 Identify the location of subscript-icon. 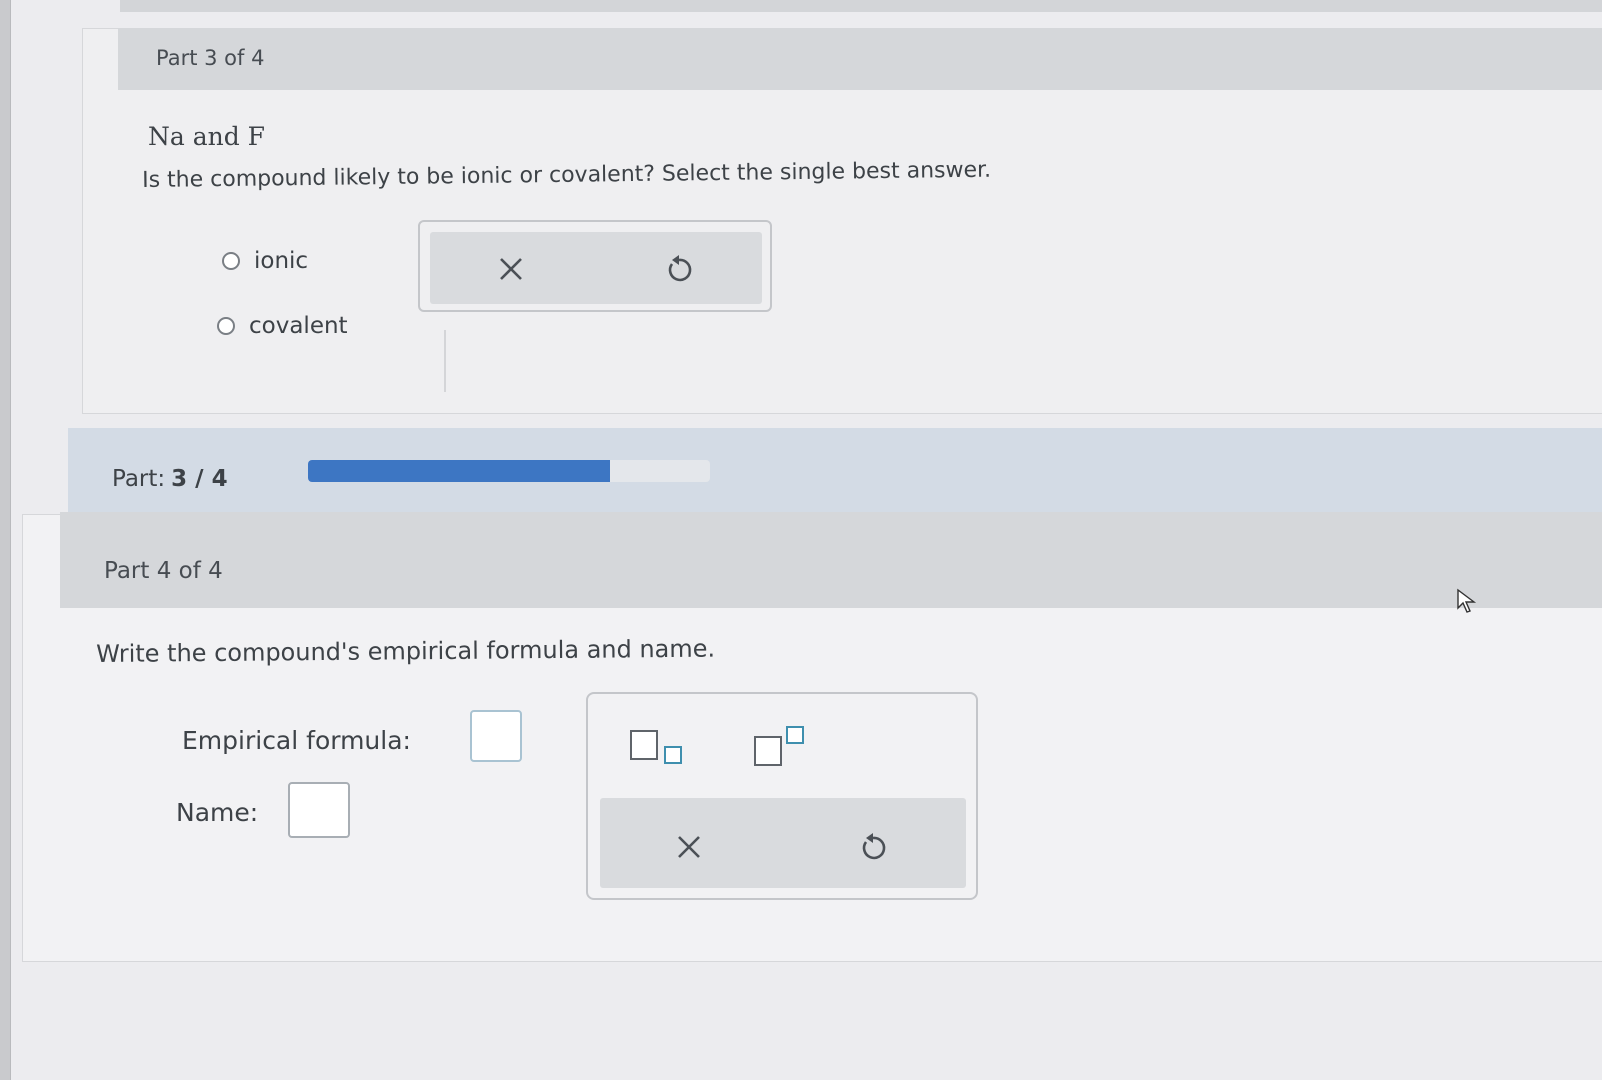
(658, 750).